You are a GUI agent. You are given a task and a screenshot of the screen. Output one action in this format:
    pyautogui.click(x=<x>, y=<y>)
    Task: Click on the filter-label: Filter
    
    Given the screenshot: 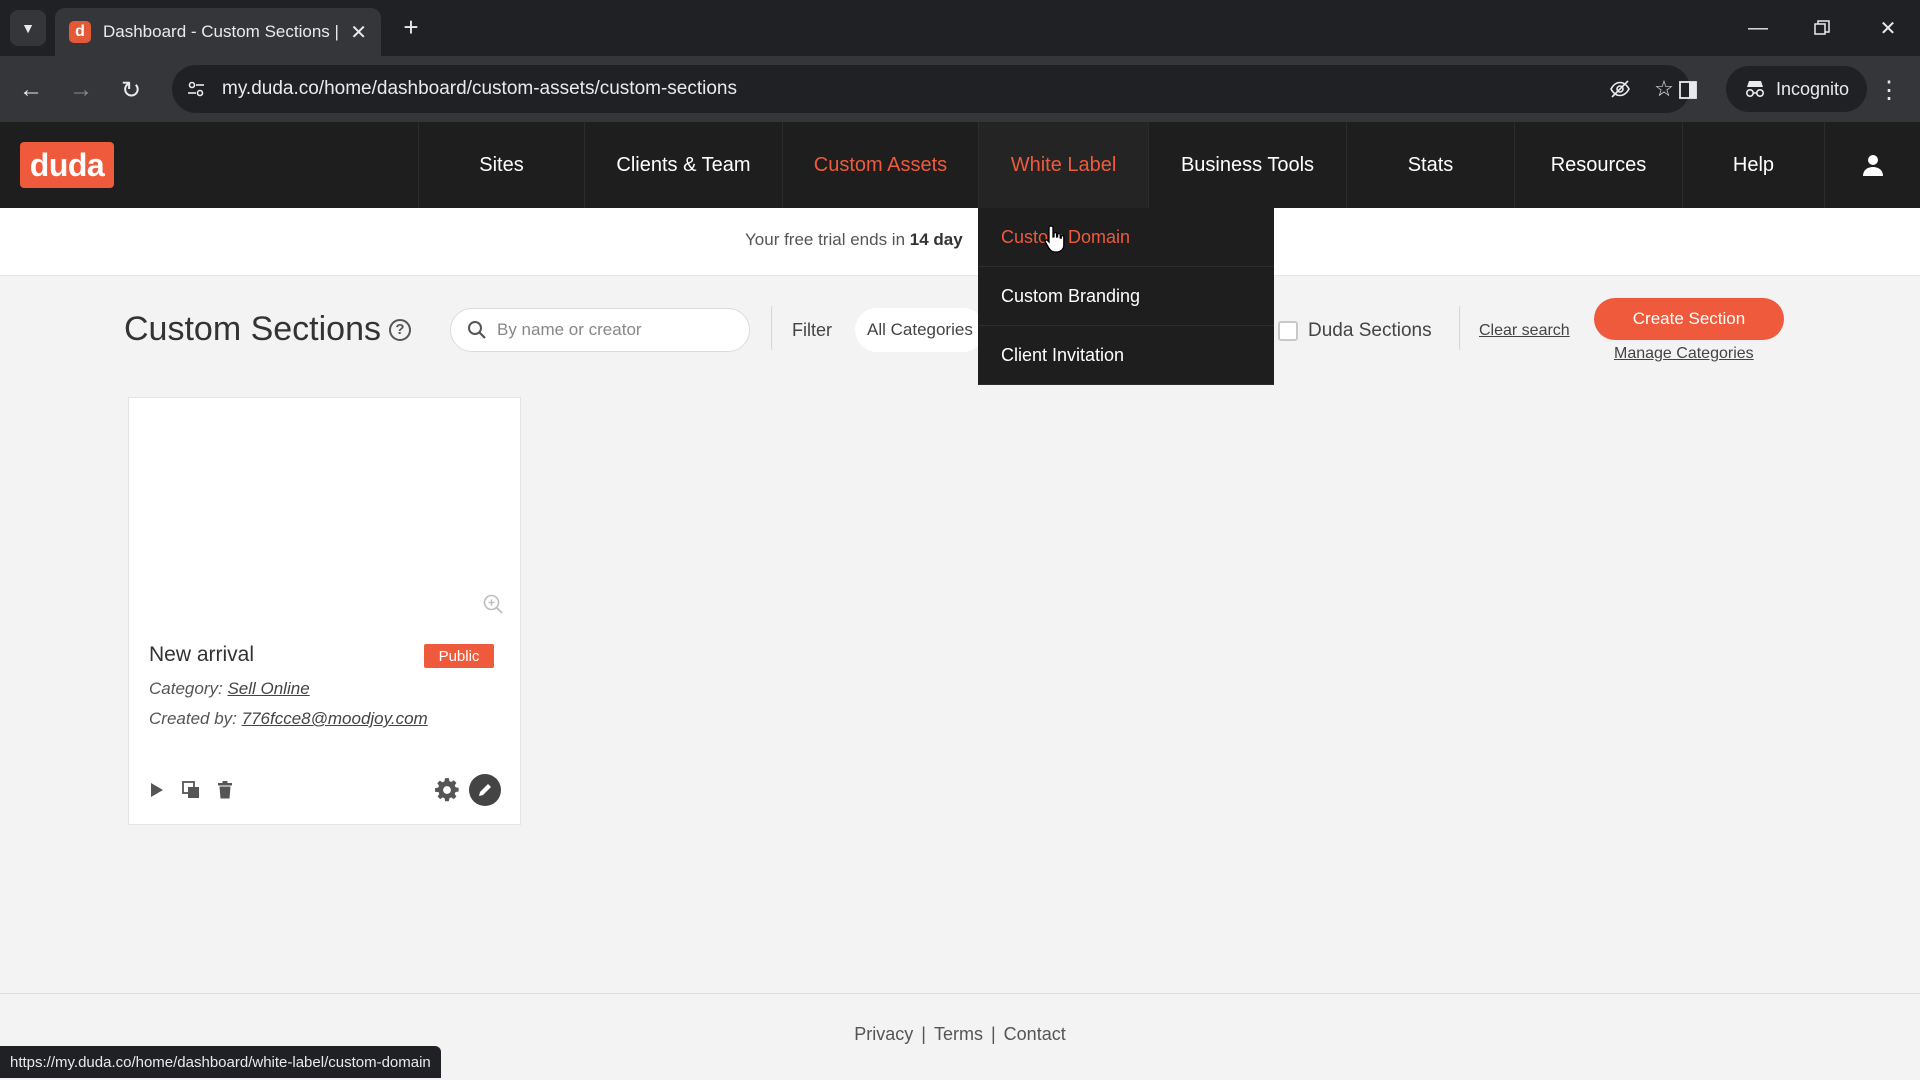 What is the action you would take?
    pyautogui.click(x=812, y=330)
    